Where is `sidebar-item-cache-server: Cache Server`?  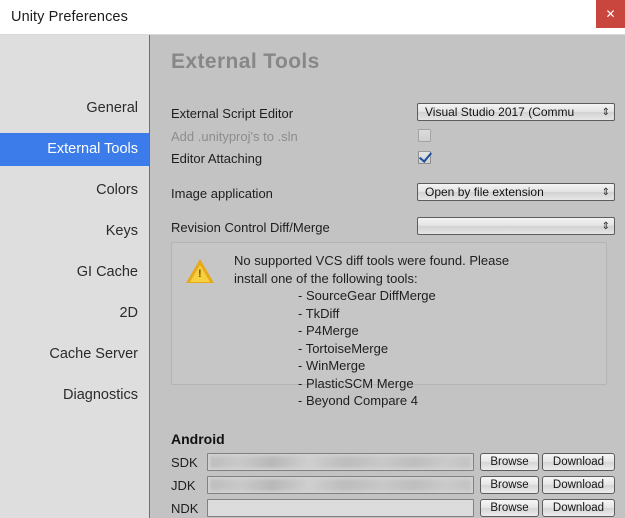 sidebar-item-cache-server: Cache Server is located at coordinates (74, 354).